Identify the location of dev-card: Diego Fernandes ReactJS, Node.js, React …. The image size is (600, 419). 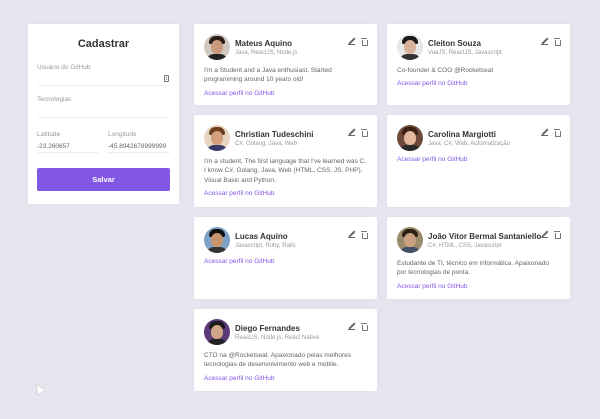
(285, 350).